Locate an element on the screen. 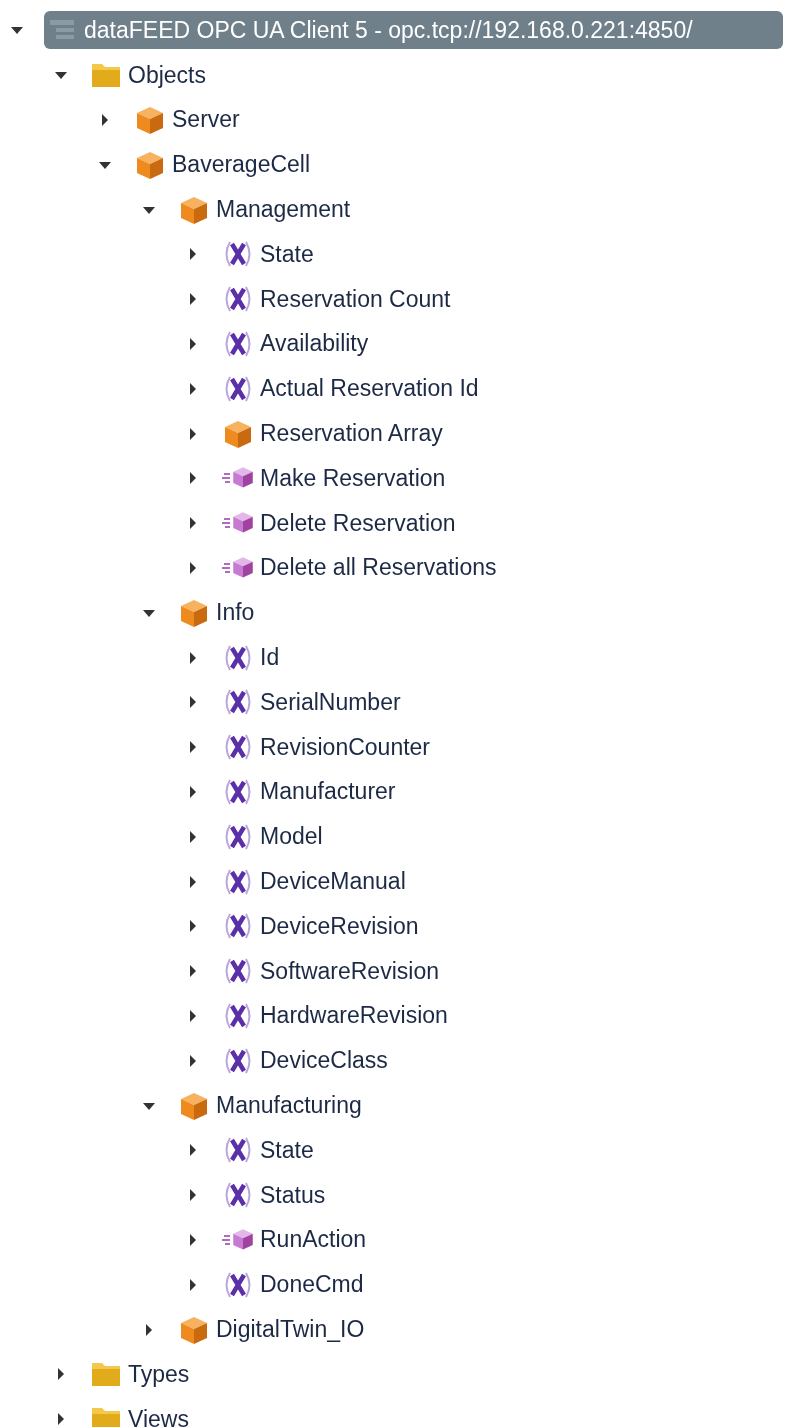 The image size is (787, 1427). tree-item: DeviceClass is located at coordinates (307, 1060).